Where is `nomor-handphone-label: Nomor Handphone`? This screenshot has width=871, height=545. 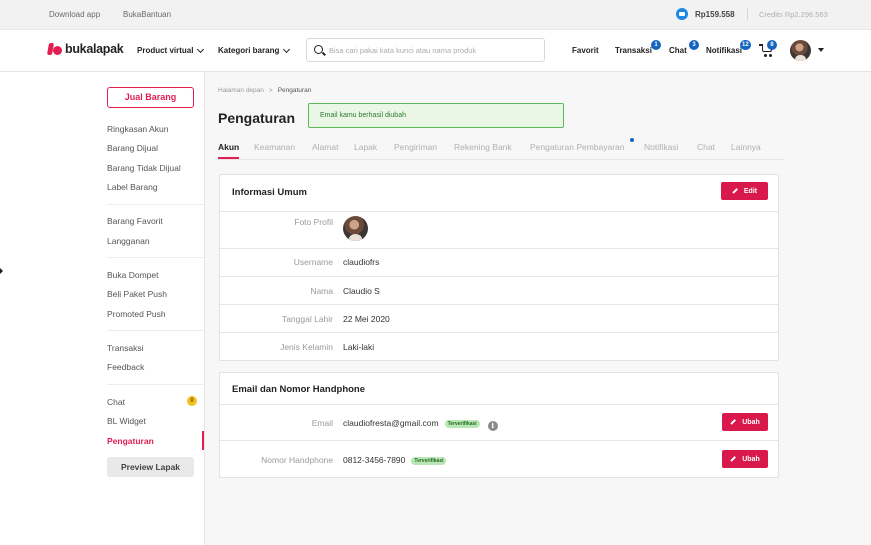
nomor-handphone-label: Nomor Handphone is located at coordinates (297, 460).